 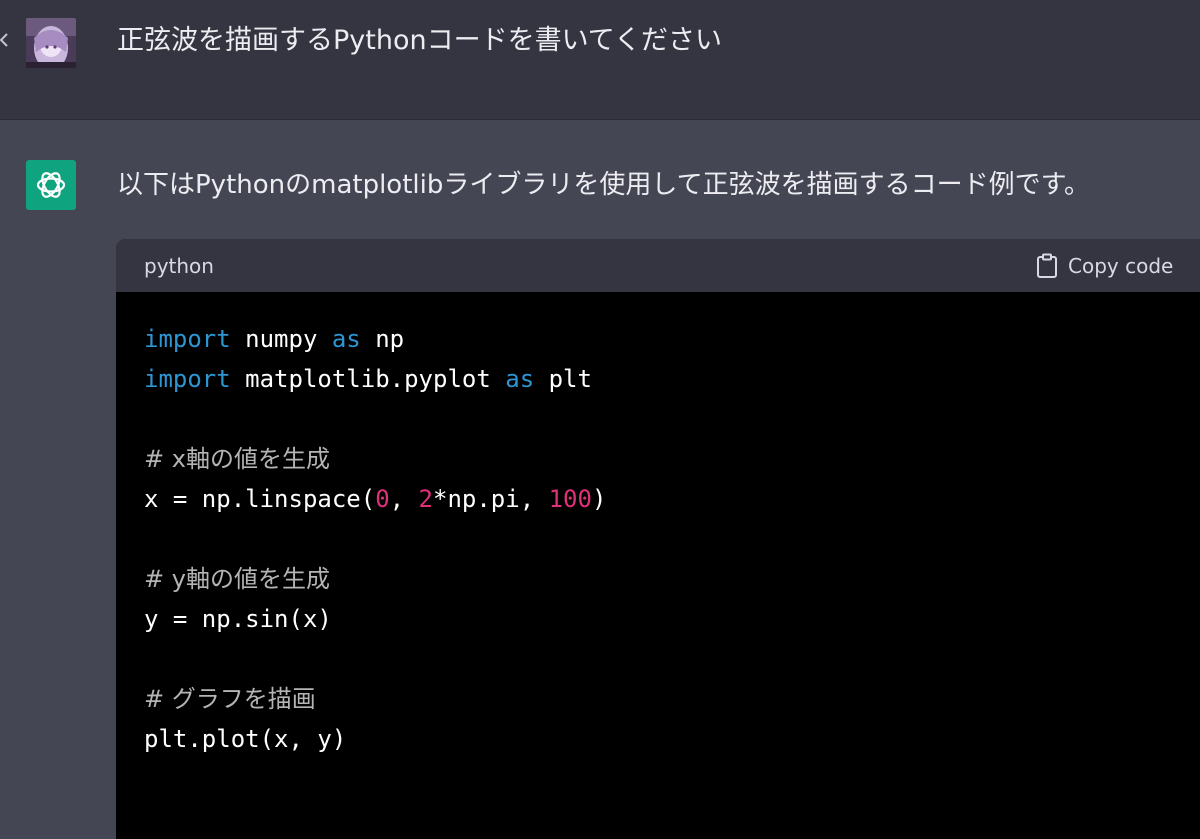 I want to click on assistant-avatar, so click(x=51, y=185).